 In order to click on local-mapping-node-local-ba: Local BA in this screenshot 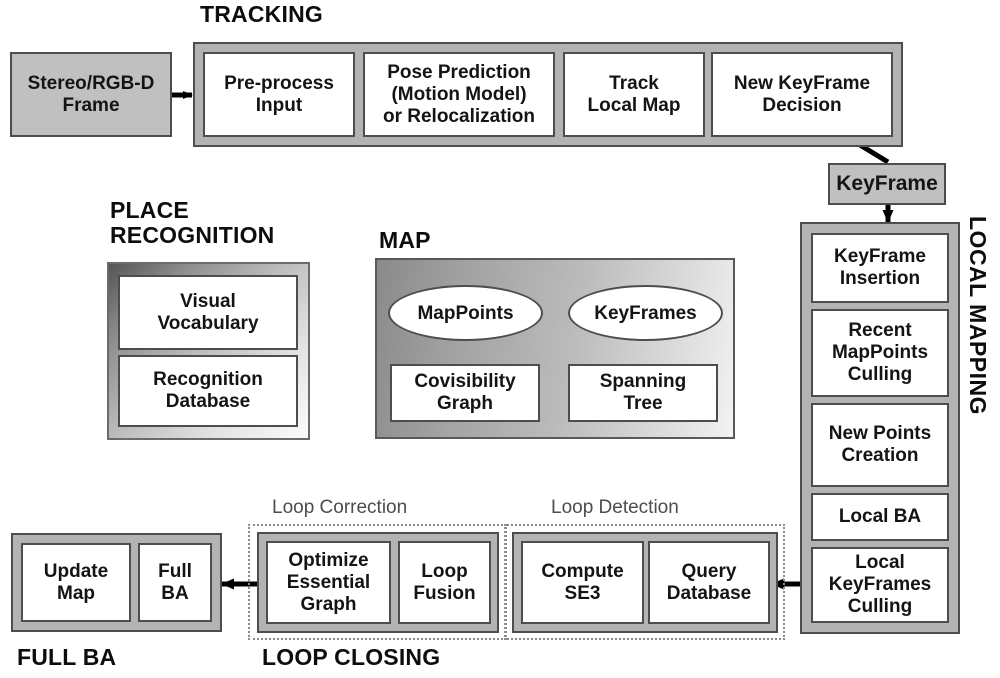, I will do `click(880, 517)`.